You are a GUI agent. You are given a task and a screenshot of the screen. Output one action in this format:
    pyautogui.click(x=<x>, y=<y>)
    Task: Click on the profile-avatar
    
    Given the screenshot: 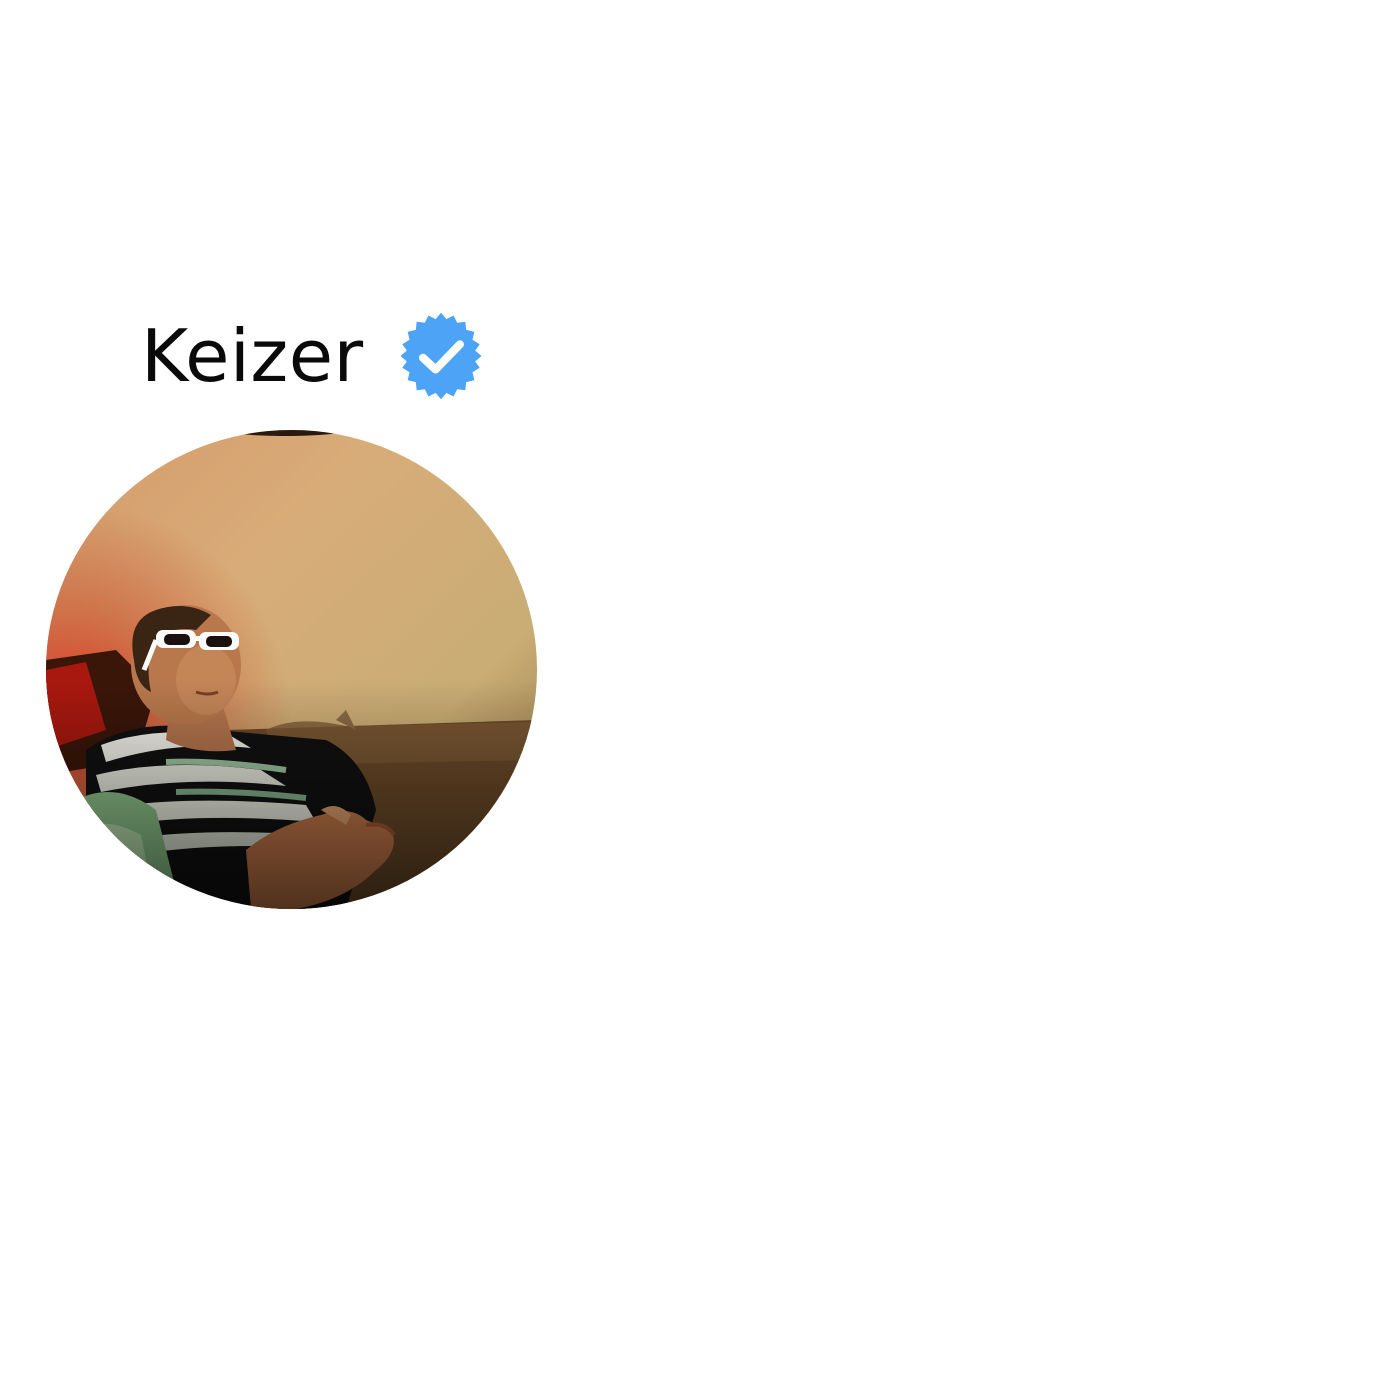 What is the action you would take?
    pyautogui.click(x=291, y=669)
    